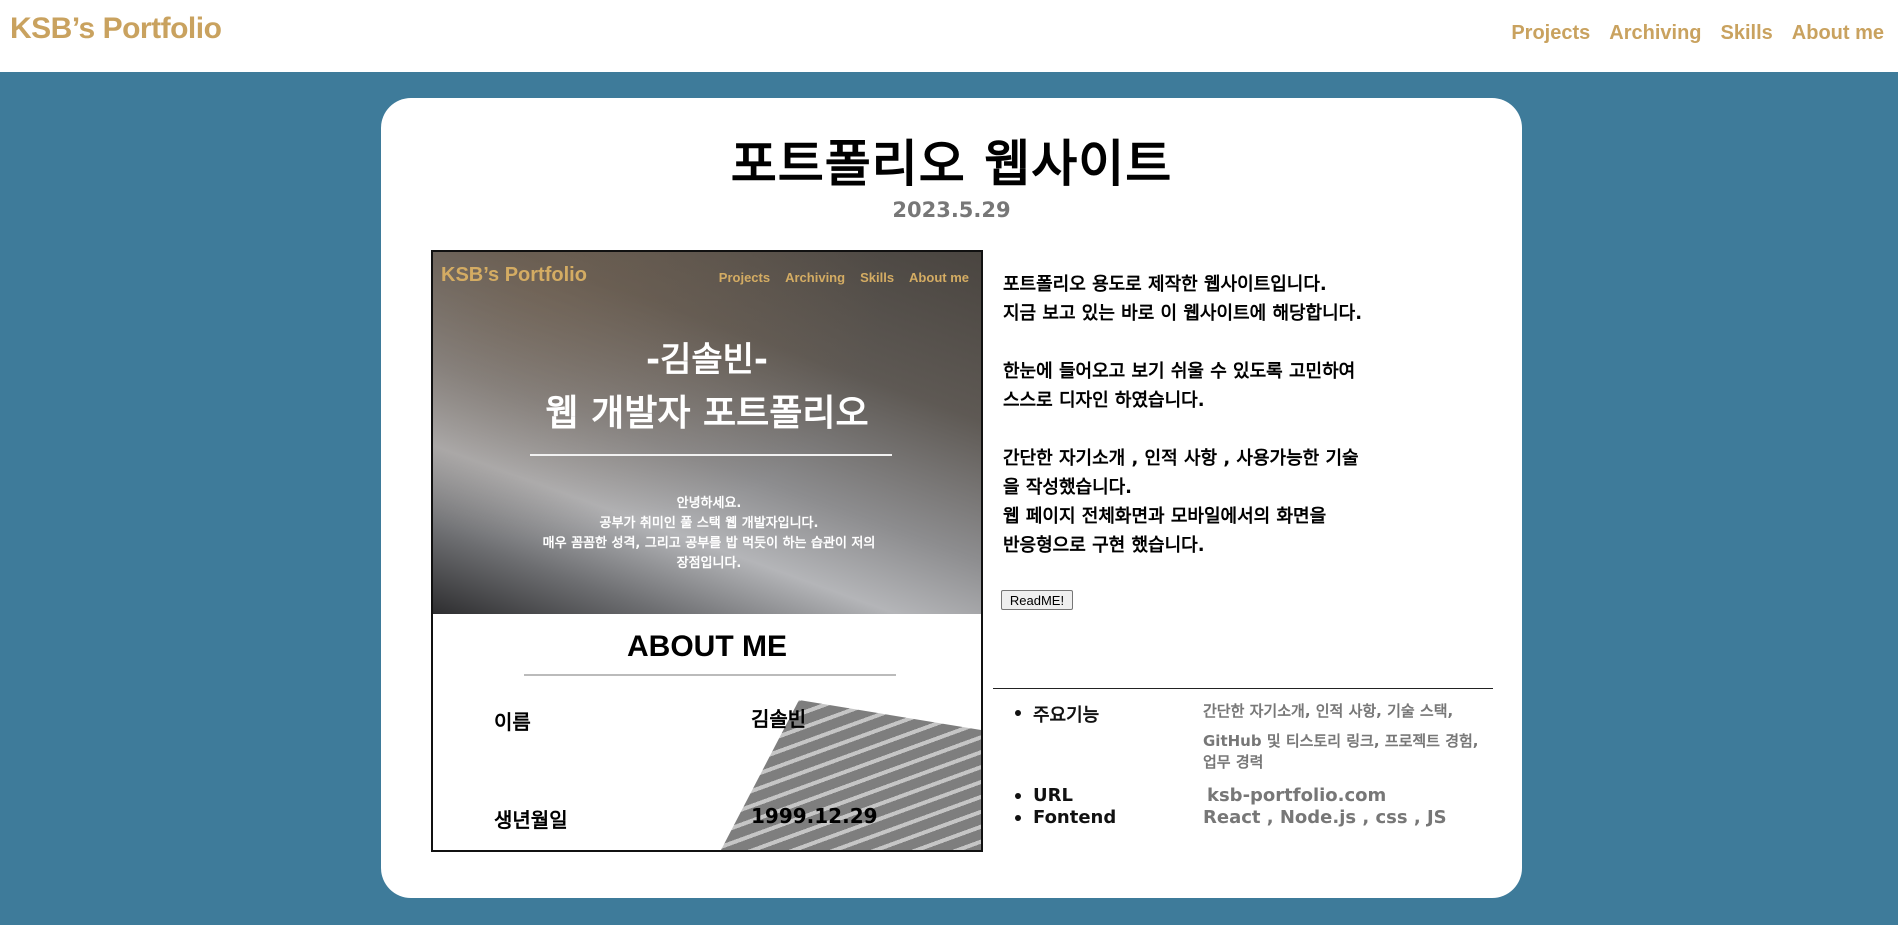 Image resolution: width=1898 pixels, height=925 pixels. I want to click on preview-nav-archiving: Archiving, so click(815, 277).